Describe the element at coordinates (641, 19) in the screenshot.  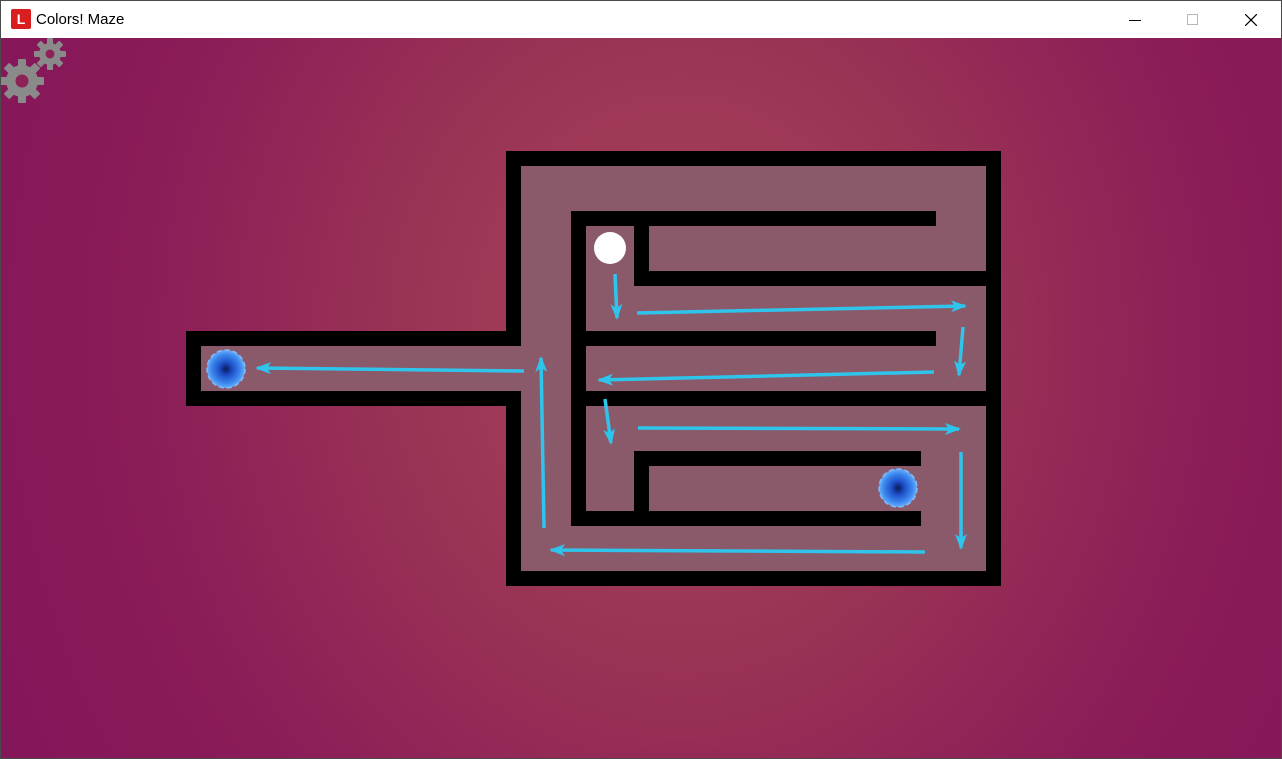
I see `title-bar: L Colors! Maze` at that location.